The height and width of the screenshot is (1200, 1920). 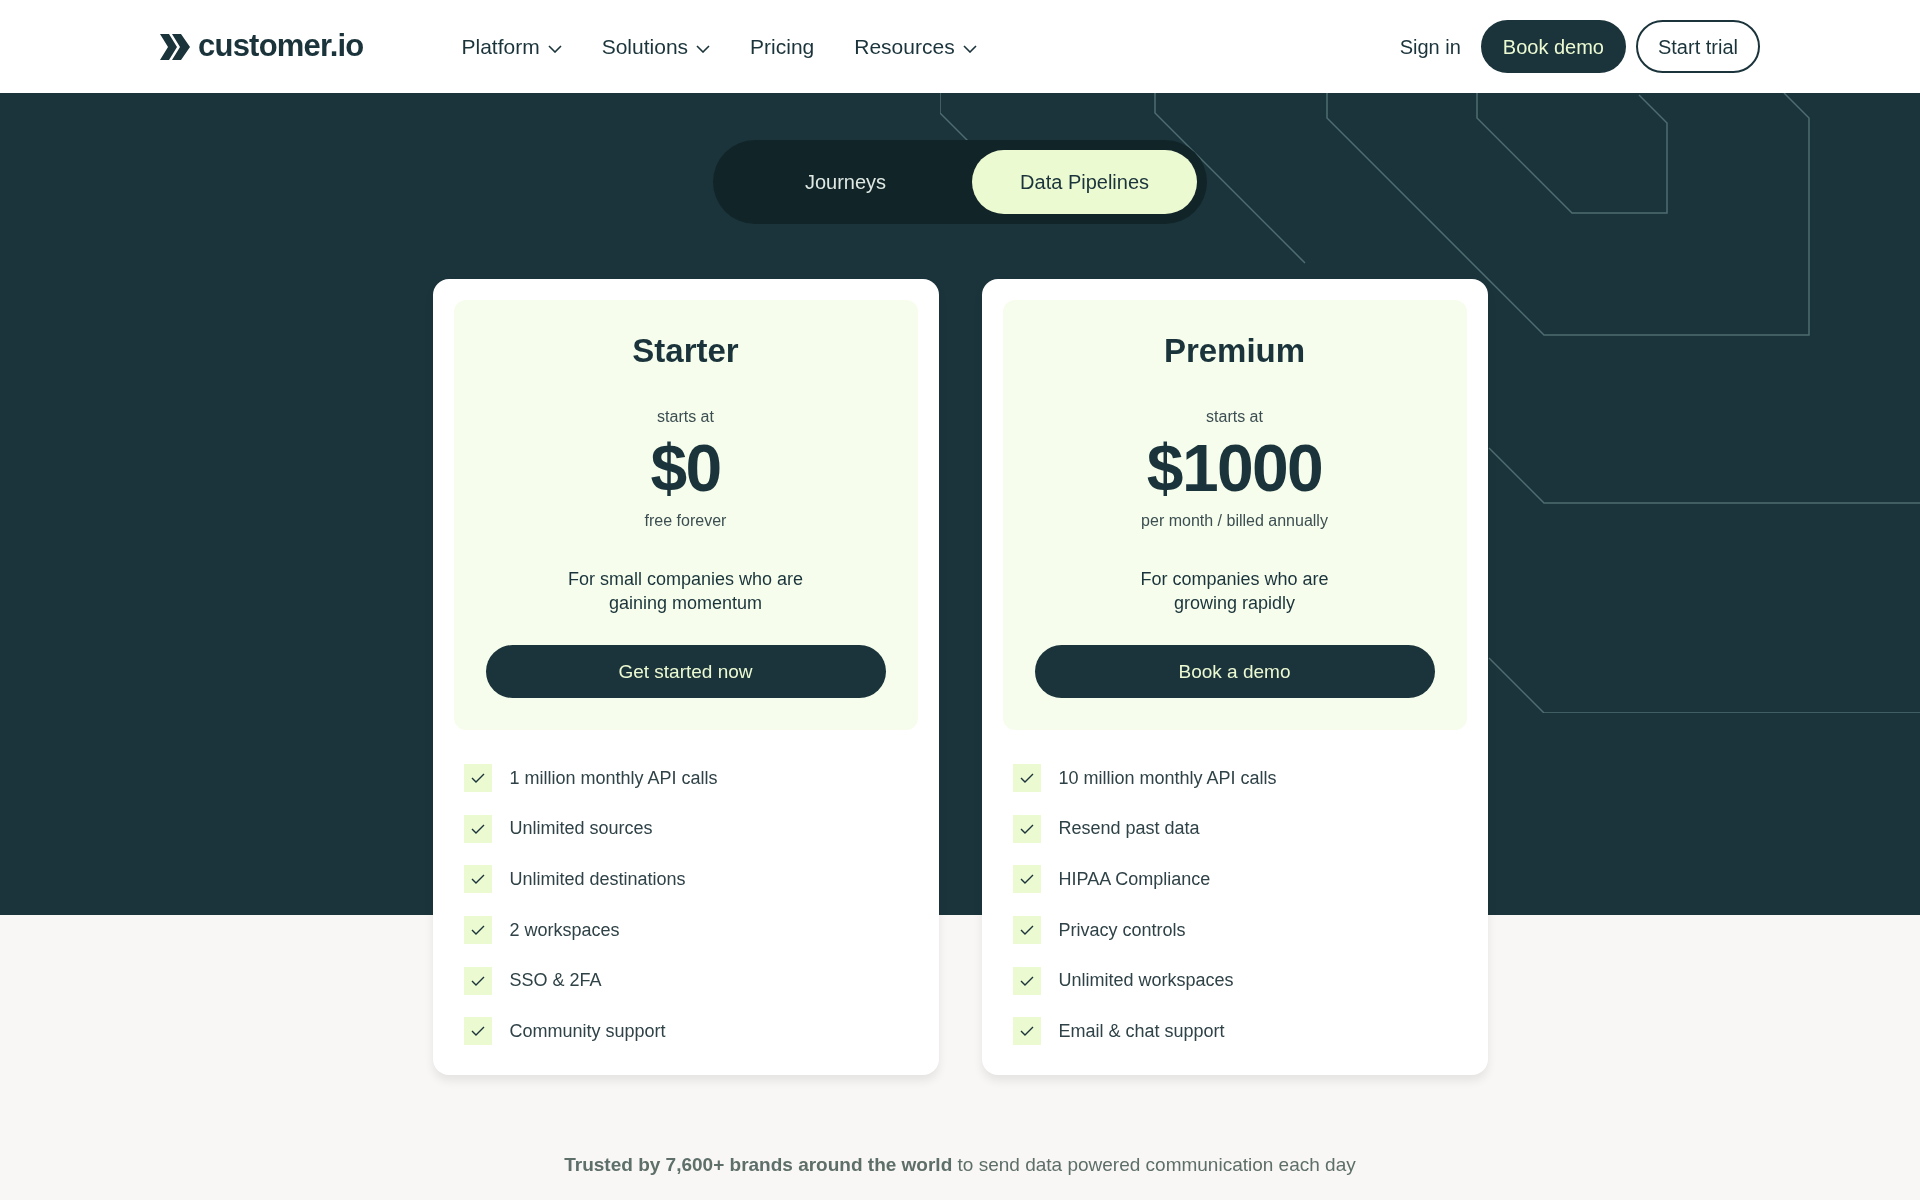 I want to click on nav-link: Solutions, so click(x=656, y=46).